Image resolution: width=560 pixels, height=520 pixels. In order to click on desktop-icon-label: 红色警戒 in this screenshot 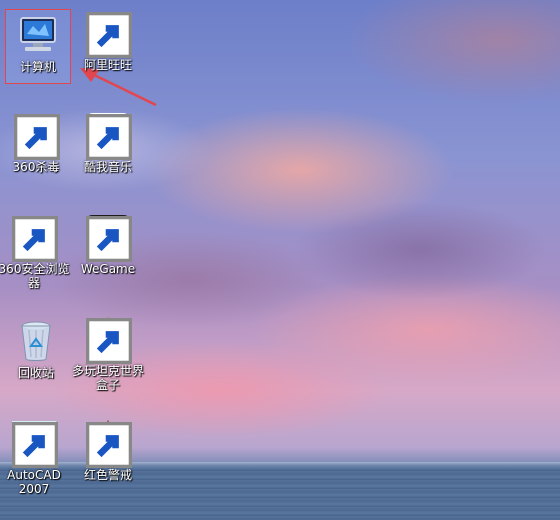, I will do `click(107, 475)`.